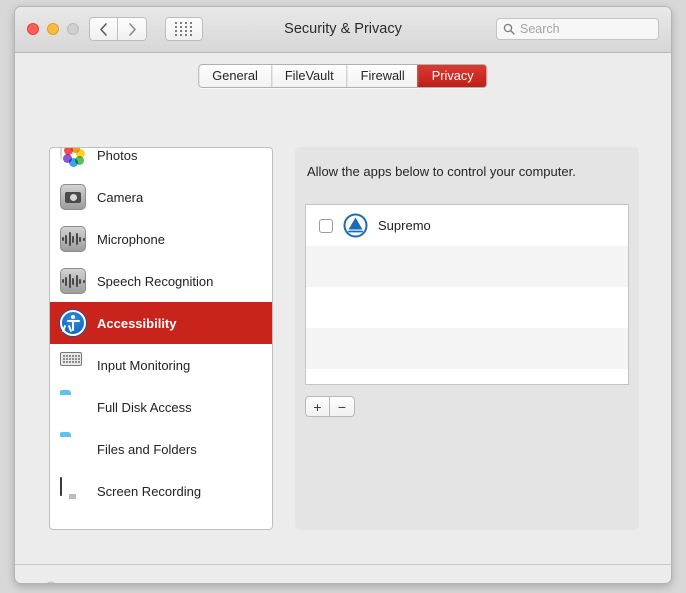 This screenshot has width=686, height=593. What do you see at coordinates (404, 225) in the screenshot?
I see `app-name: Supremo` at bounding box center [404, 225].